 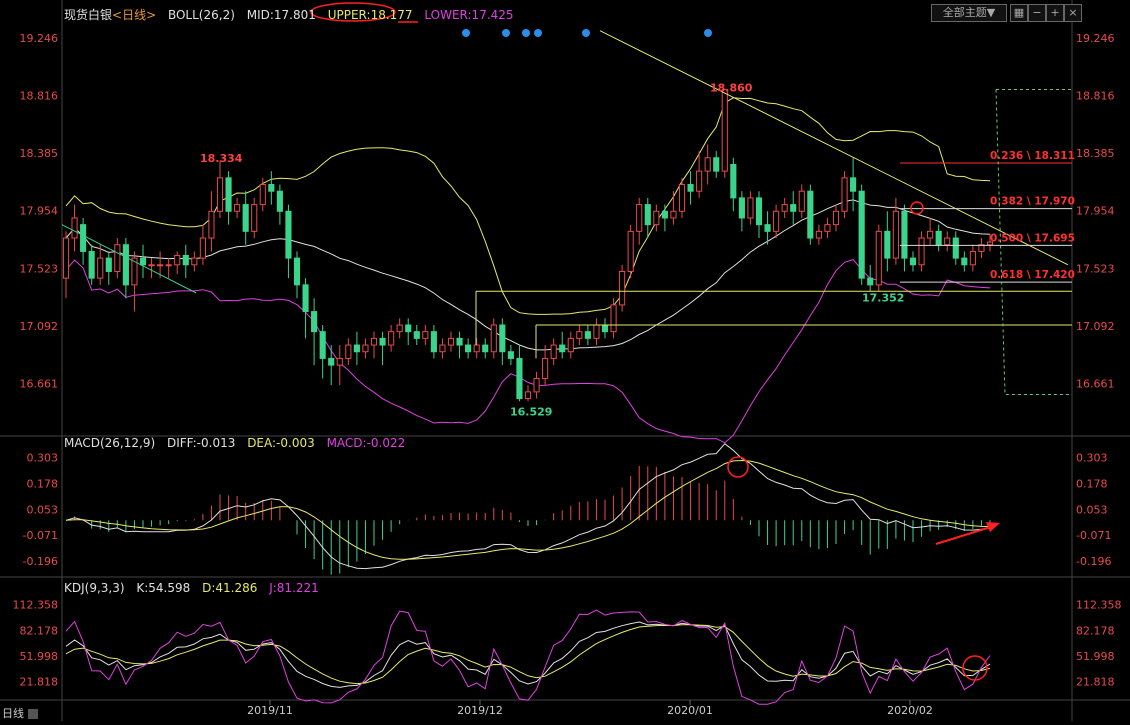 I want to click on signal-marker, so click(x=466, y=33).